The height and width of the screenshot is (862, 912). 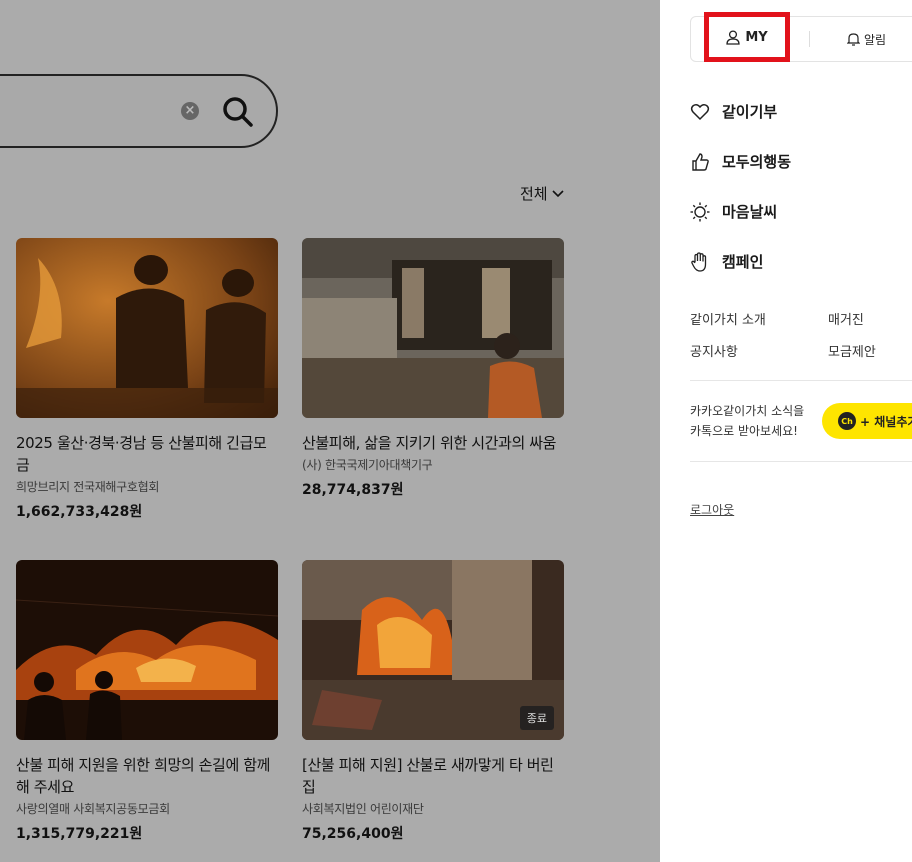 What do you see at coordinates (756, 37) in the screenshot?
I see `my-label: MY` at bounding box center [756, 37].